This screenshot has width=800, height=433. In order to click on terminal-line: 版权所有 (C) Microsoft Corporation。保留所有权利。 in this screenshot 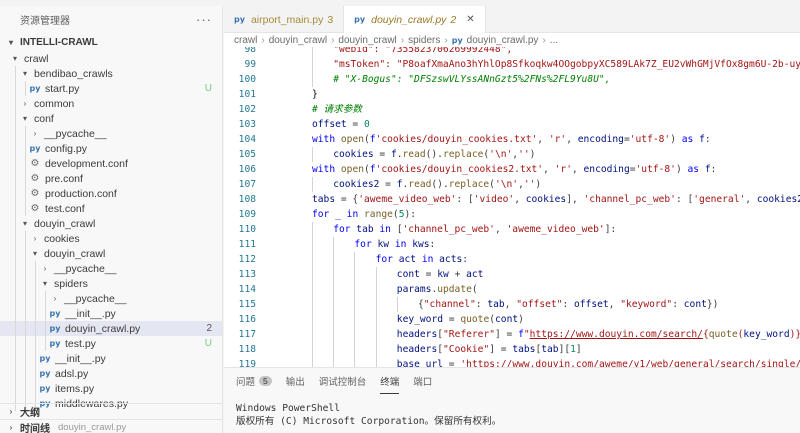, I will do `click(369, 421)`.